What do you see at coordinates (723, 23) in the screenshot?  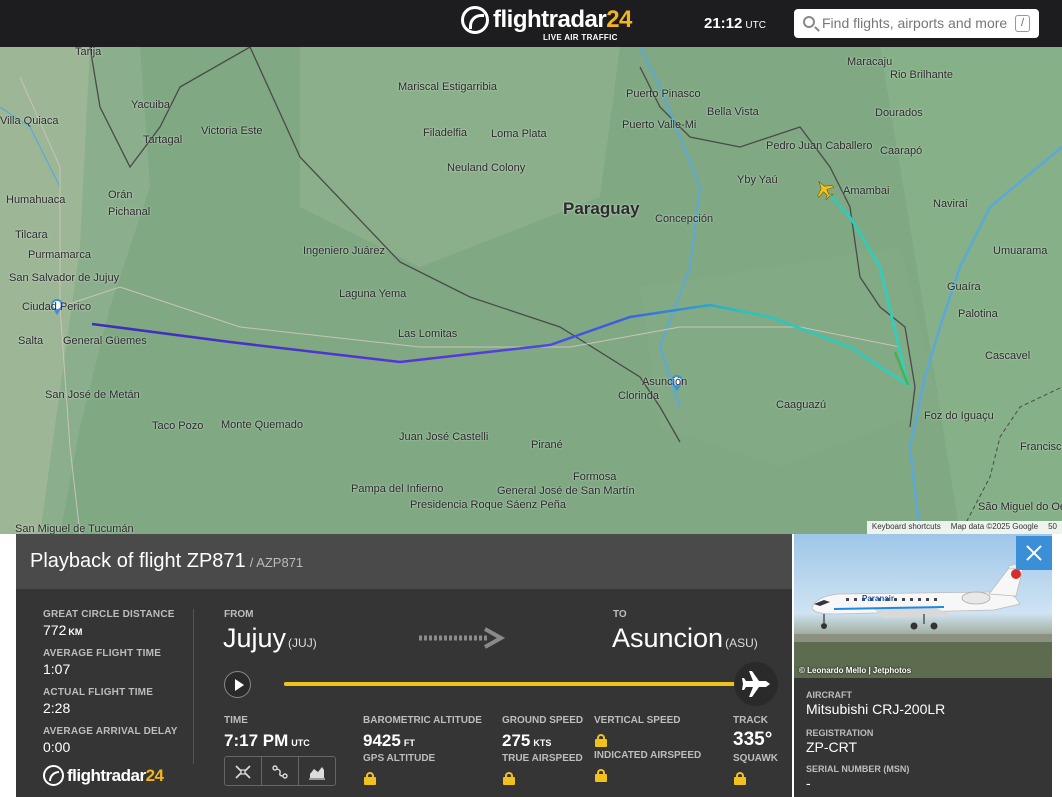 I see `clock-time: 21:12` at bounding box center [723, 23].